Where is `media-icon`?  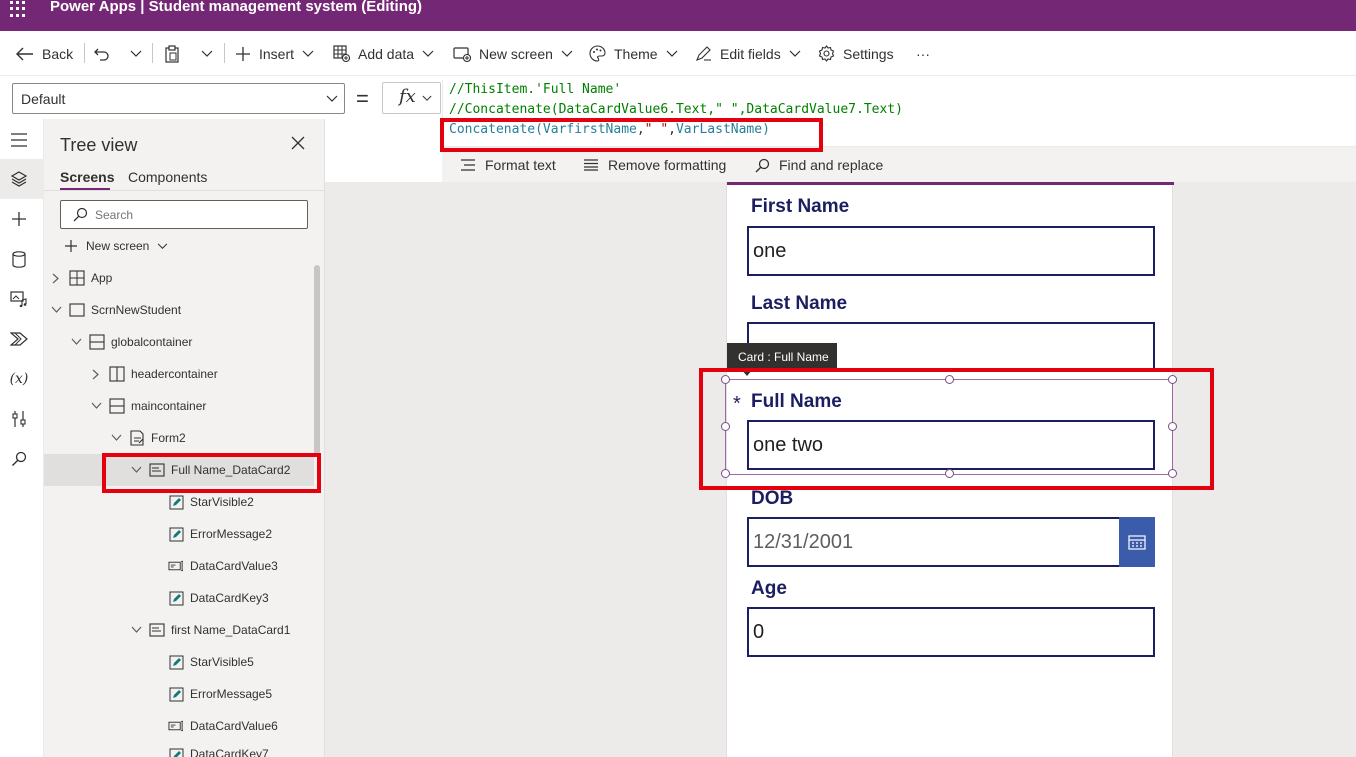
media-icon is located at coordinates (19, 299).